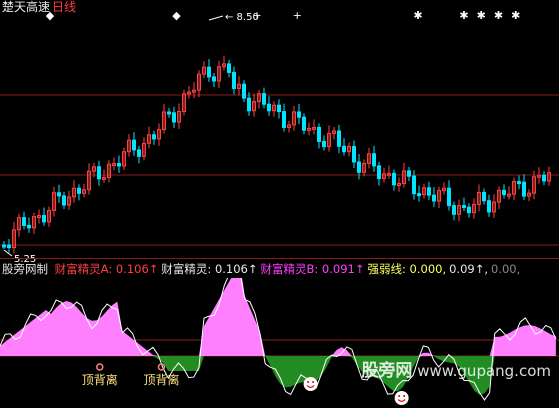  I want to click on watermark-text: 股旁网, so click(387, 371).